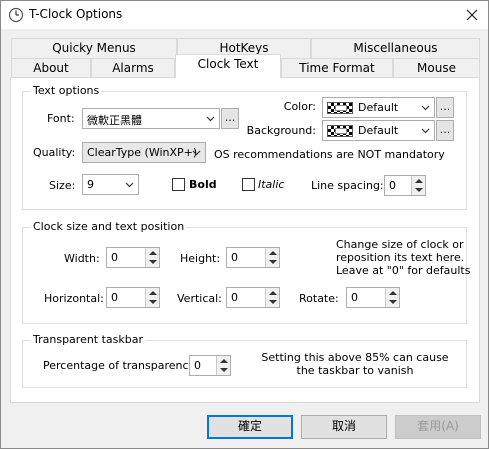  What do you see at coordinates (244, 15) in the screenshot?
I see `title-bar: T-Clock Options` at bounding box center [244, 15].